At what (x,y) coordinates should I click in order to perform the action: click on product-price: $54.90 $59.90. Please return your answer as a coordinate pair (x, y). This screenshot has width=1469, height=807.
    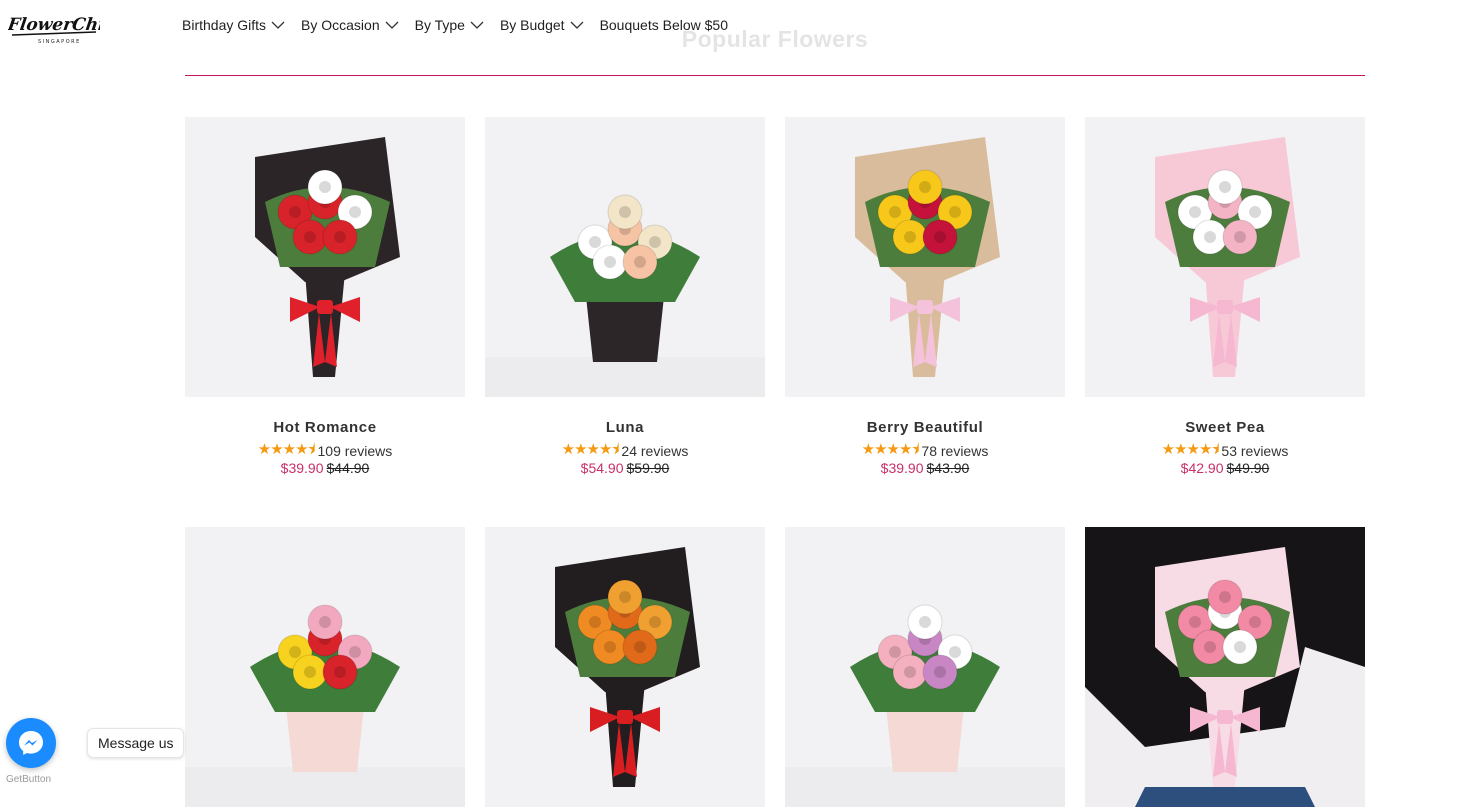
    Looking at the image, I should click on (625, 469).